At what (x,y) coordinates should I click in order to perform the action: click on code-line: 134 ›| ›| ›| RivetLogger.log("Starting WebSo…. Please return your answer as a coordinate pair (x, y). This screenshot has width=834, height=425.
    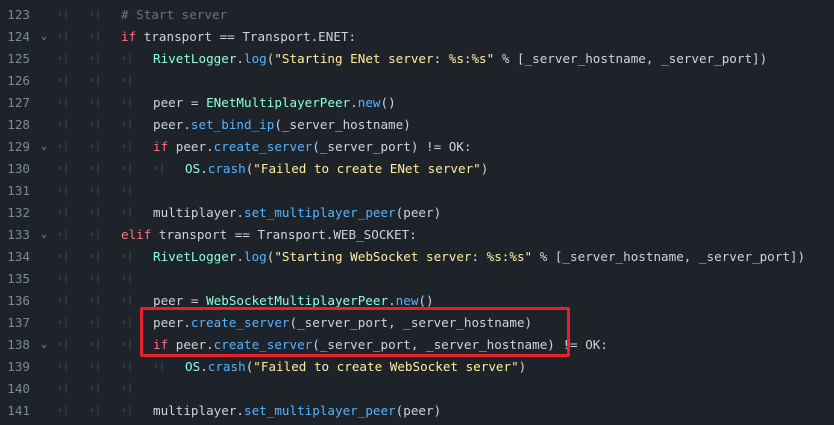
    Looking at the image, I should click on (417, 257).